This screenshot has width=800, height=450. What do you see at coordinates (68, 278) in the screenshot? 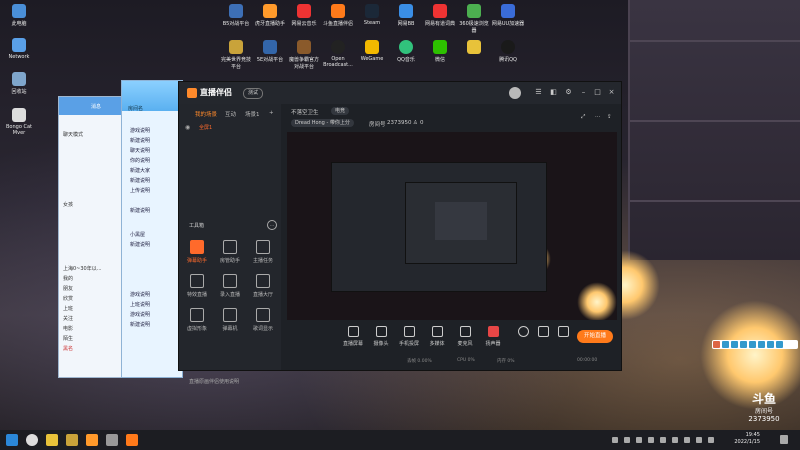
I see `group-item: 我的` at bounding box center [68, 278].